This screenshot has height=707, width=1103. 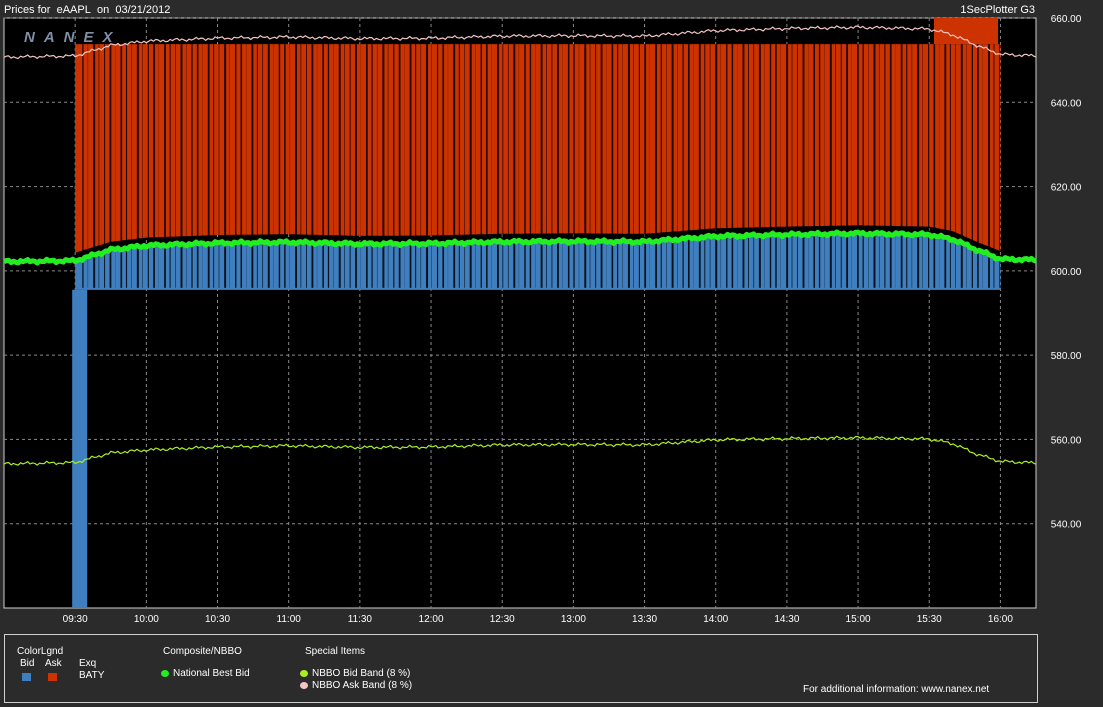 What do you see at coordinates (361, 673) in the screenshot?
I see `bid-band-legend-label: NBBO Bid Band (8 %)` at bounding box center [361, 673].